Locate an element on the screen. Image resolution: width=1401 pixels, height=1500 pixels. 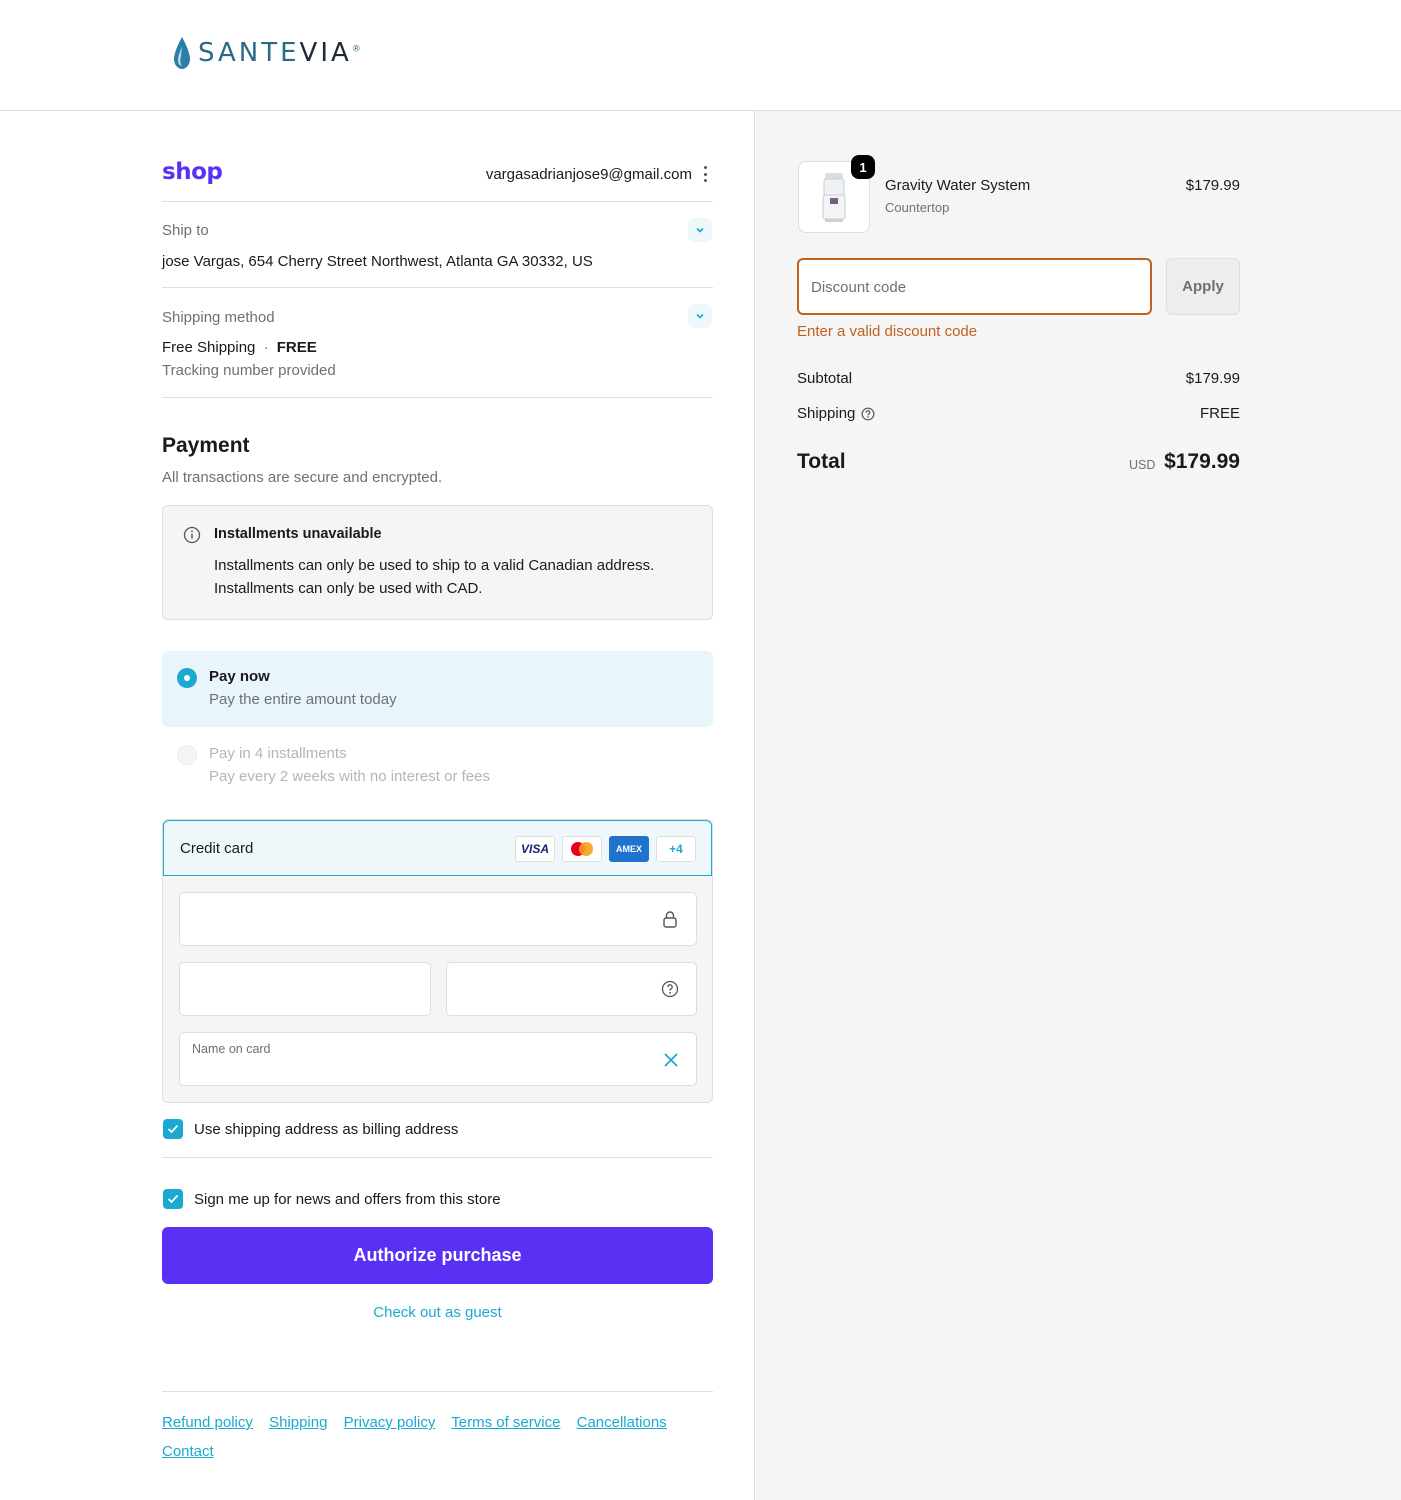
subtotal-value: $179.99 is located at coordinates (1212, 378).